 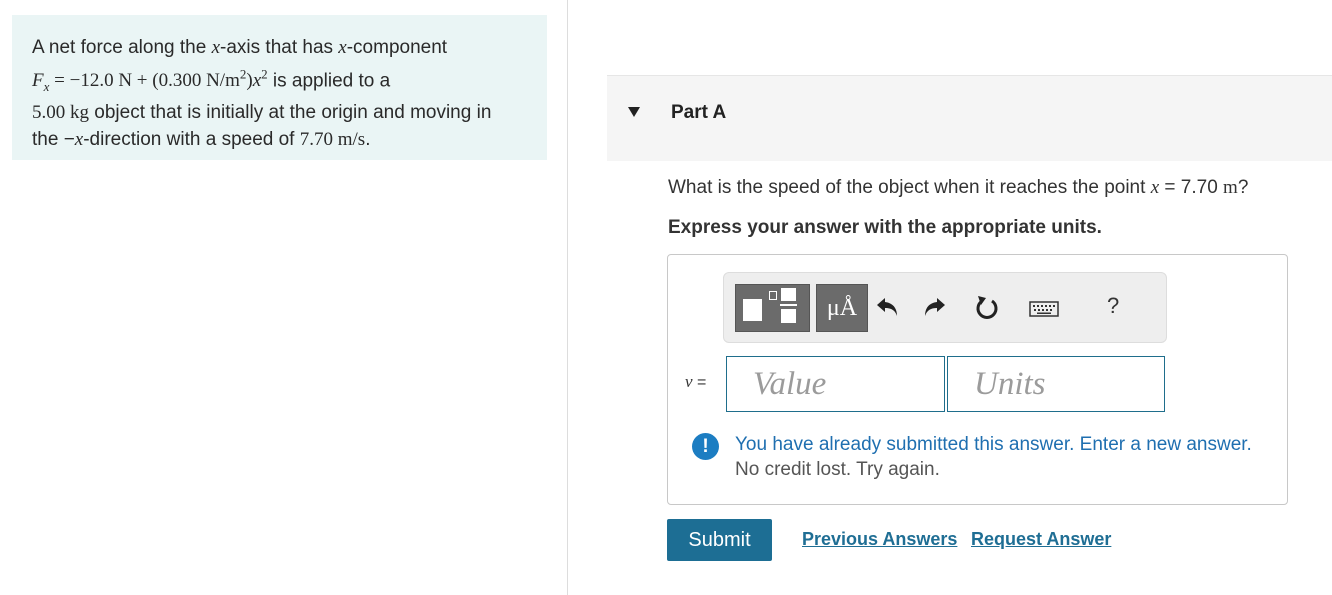 I want to click on problem-text: -component, so click(x=397, y=47).